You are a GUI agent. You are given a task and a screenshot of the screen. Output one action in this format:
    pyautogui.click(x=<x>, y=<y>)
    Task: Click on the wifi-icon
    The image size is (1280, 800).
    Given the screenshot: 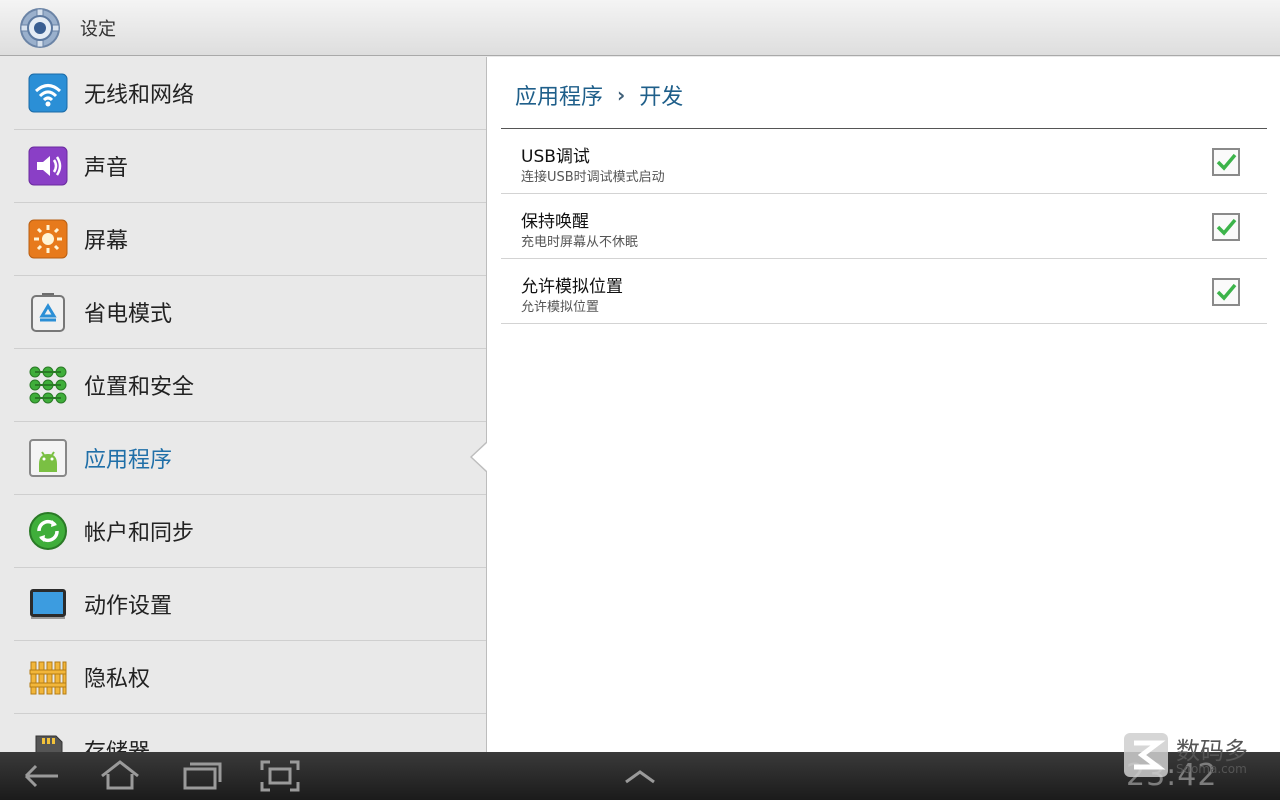 What is the action you would take?
    pyautogui.click(x=48, y=93)
    